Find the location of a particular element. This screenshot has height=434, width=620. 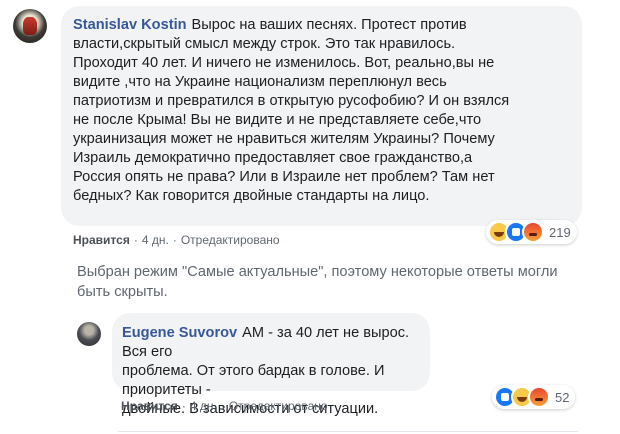

comment-reactions: 219 is located at coordinates (531, 232).